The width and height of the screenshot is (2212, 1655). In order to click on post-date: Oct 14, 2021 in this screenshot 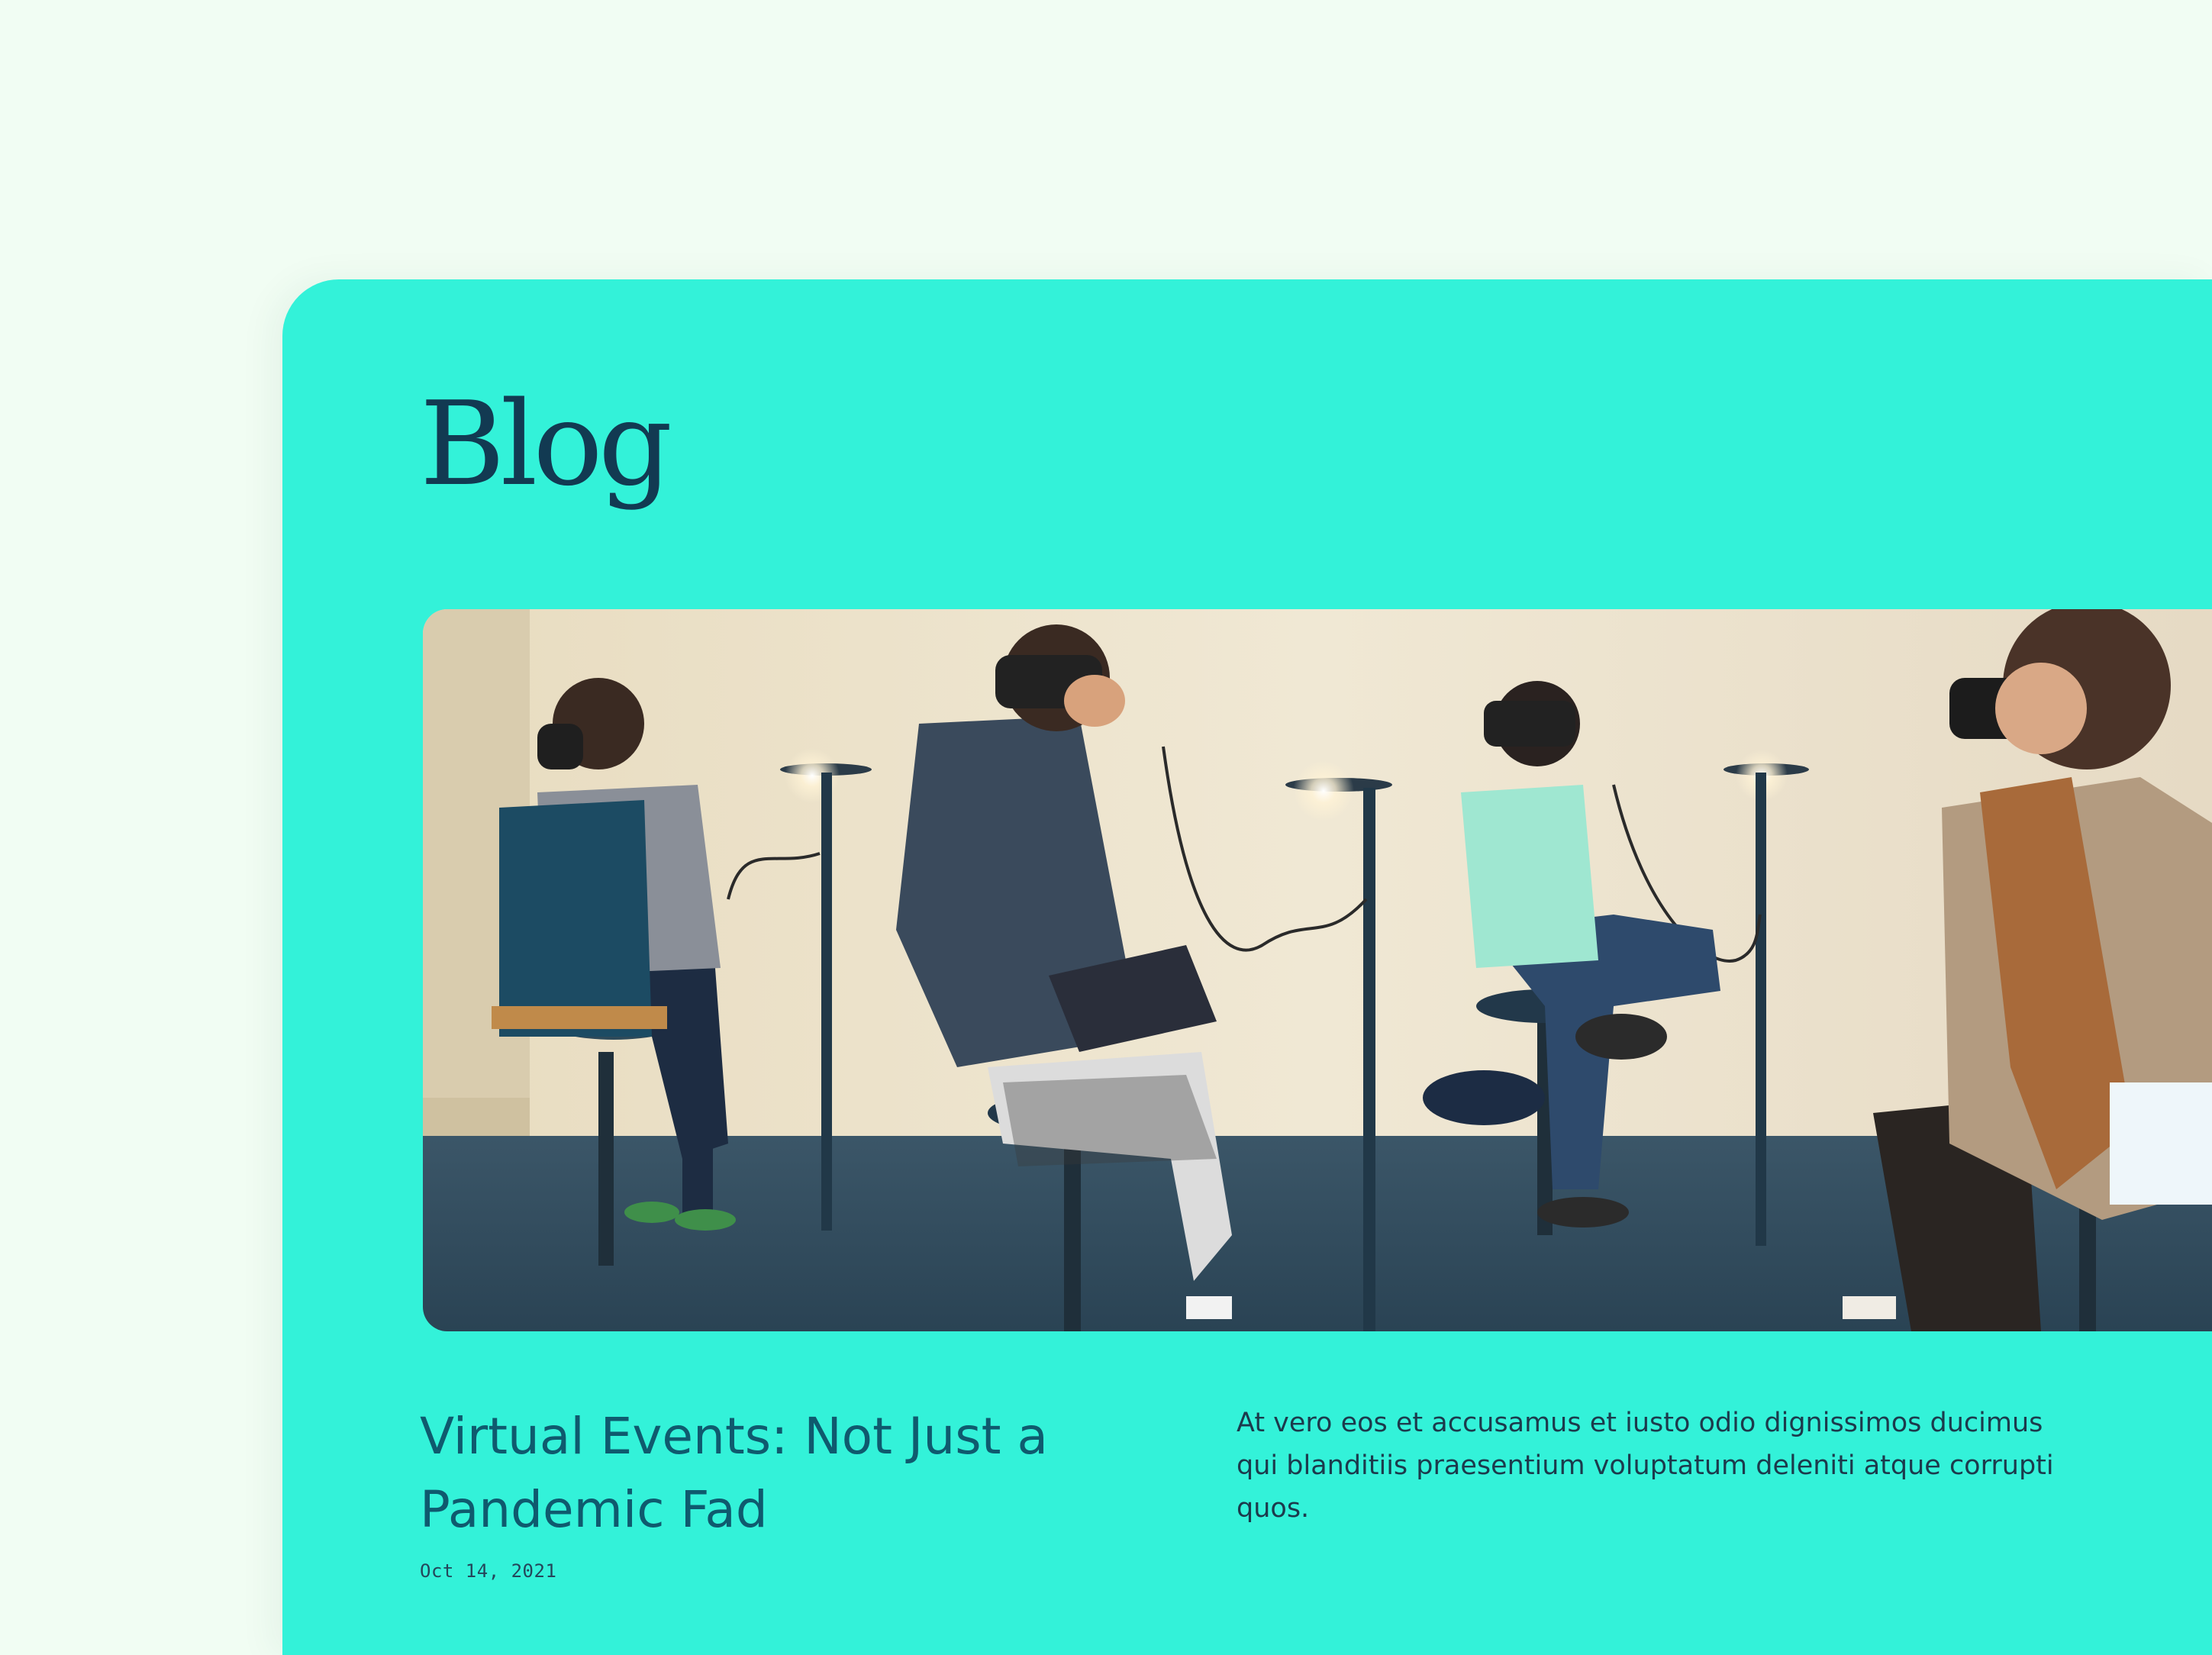, I will do `click(488, 1571)`.